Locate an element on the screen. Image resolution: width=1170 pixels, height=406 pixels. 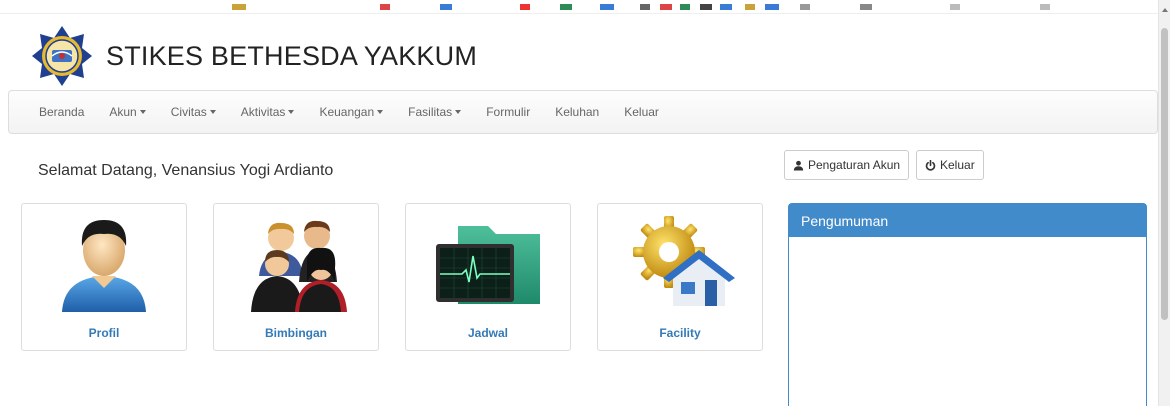
tile-label: Jadwal is located at coordinates (488, 333).